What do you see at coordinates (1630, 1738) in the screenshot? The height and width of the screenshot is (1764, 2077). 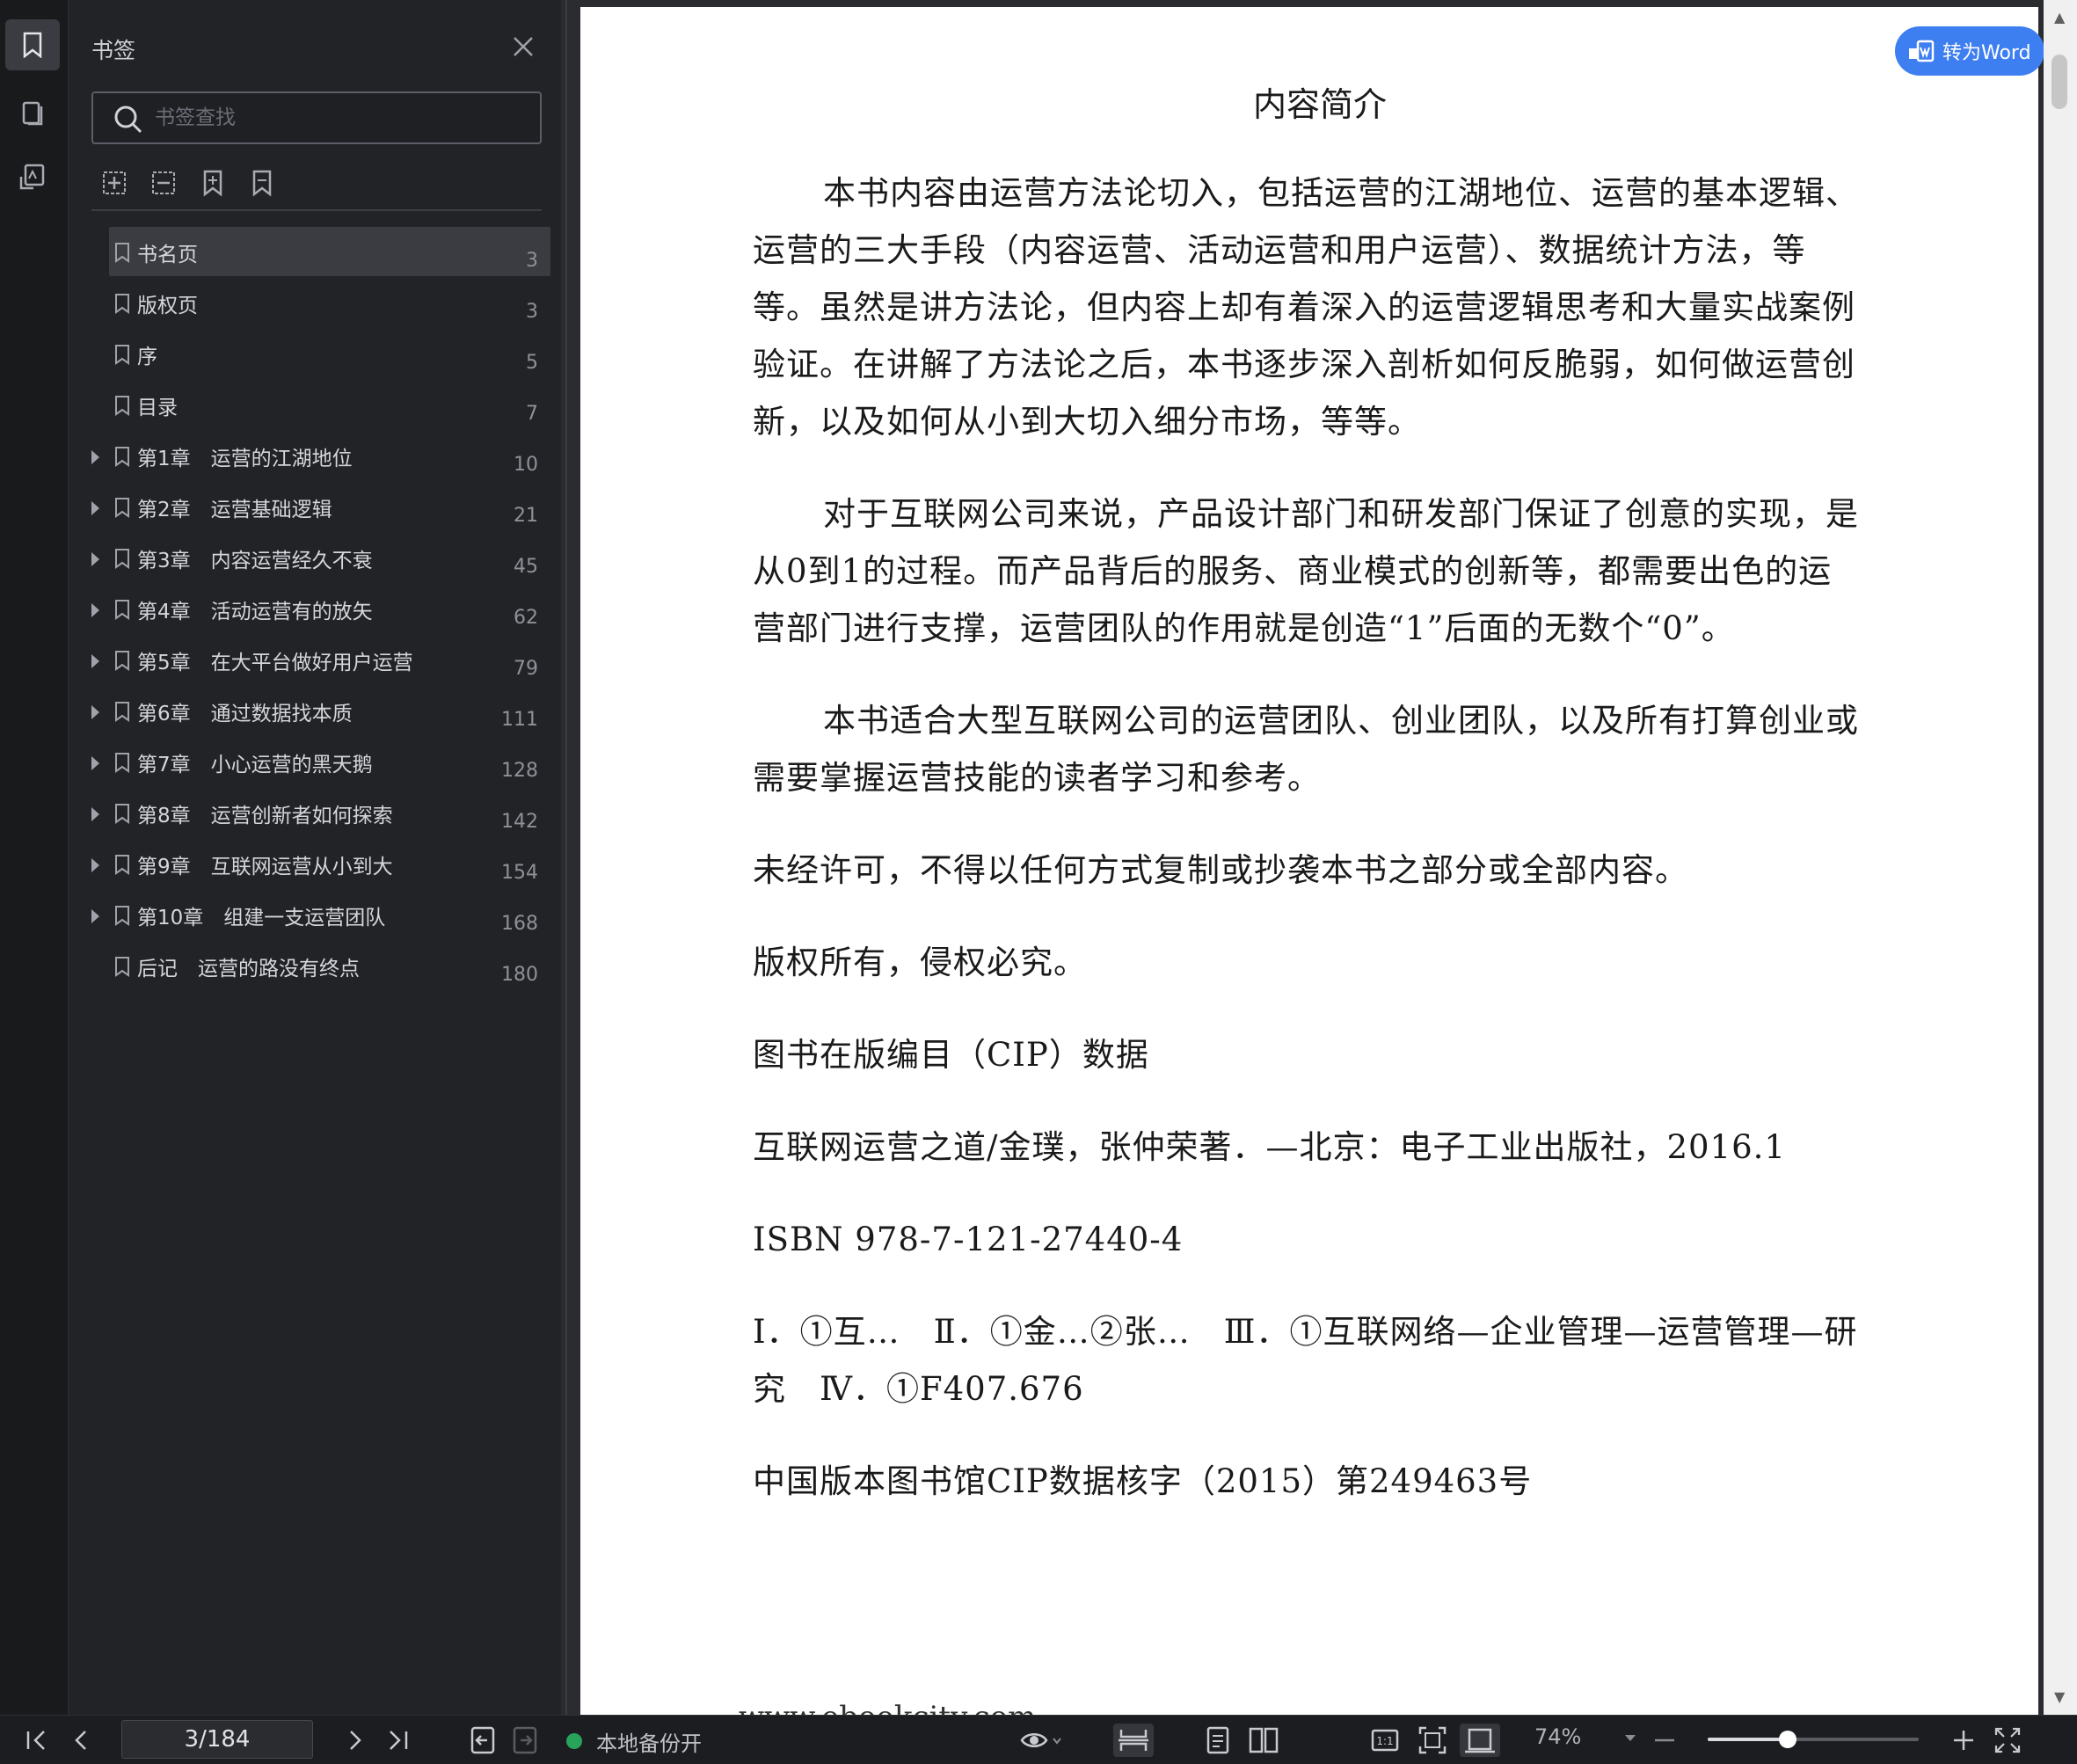 I see `zoom-dropdown-icon` at bounding box center [1630, 1738].